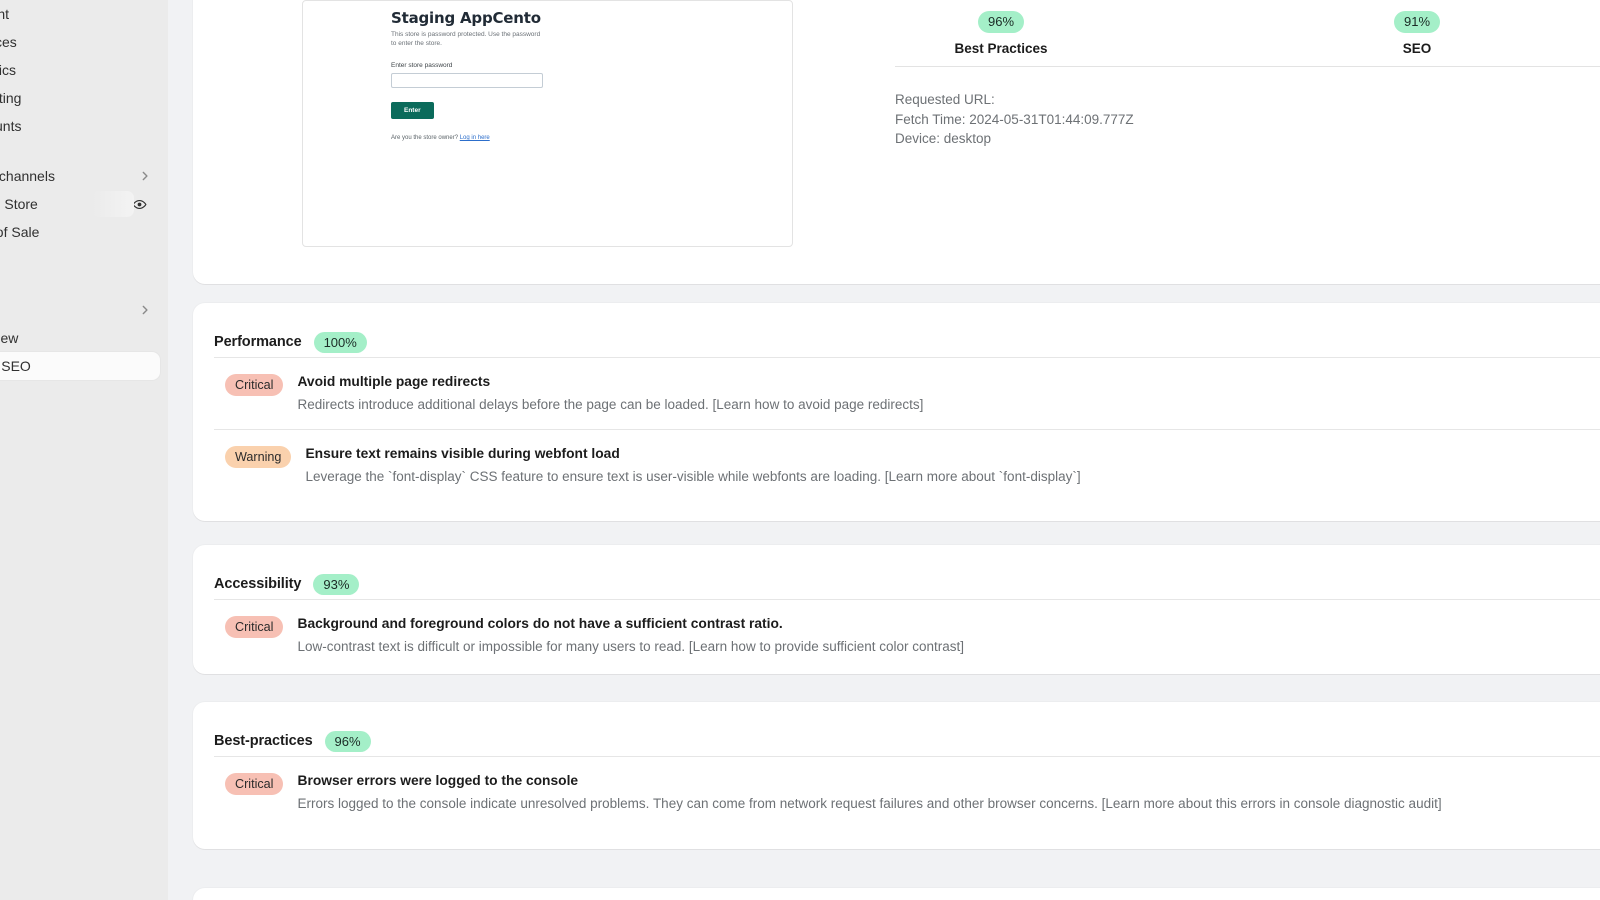 This screenshot has width=1600, height=900. Describe the element at coordinates (571, 138) in the screenshot. I see `preview-owner-row: Are you the store owner? Log in here` at that location.